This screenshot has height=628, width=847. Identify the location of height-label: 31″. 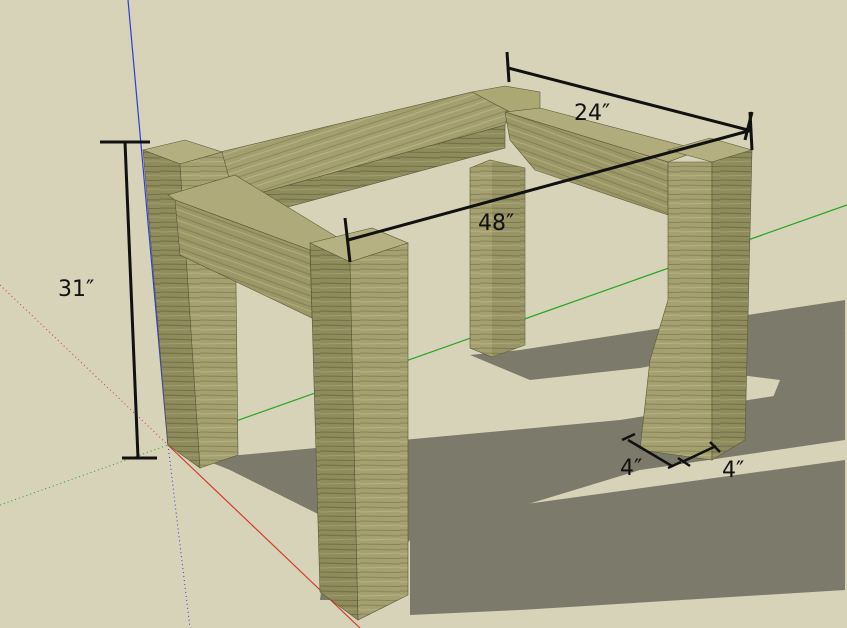
(76, 289).